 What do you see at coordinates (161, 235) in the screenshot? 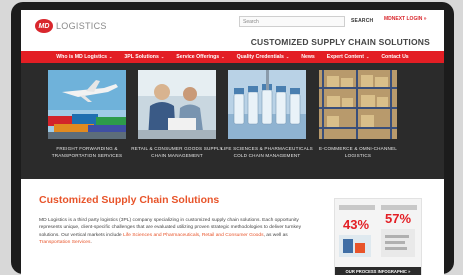
I see `link-life-sciences: Life Sciences and Pharmaceuticals` at bounding box center [161, 235].